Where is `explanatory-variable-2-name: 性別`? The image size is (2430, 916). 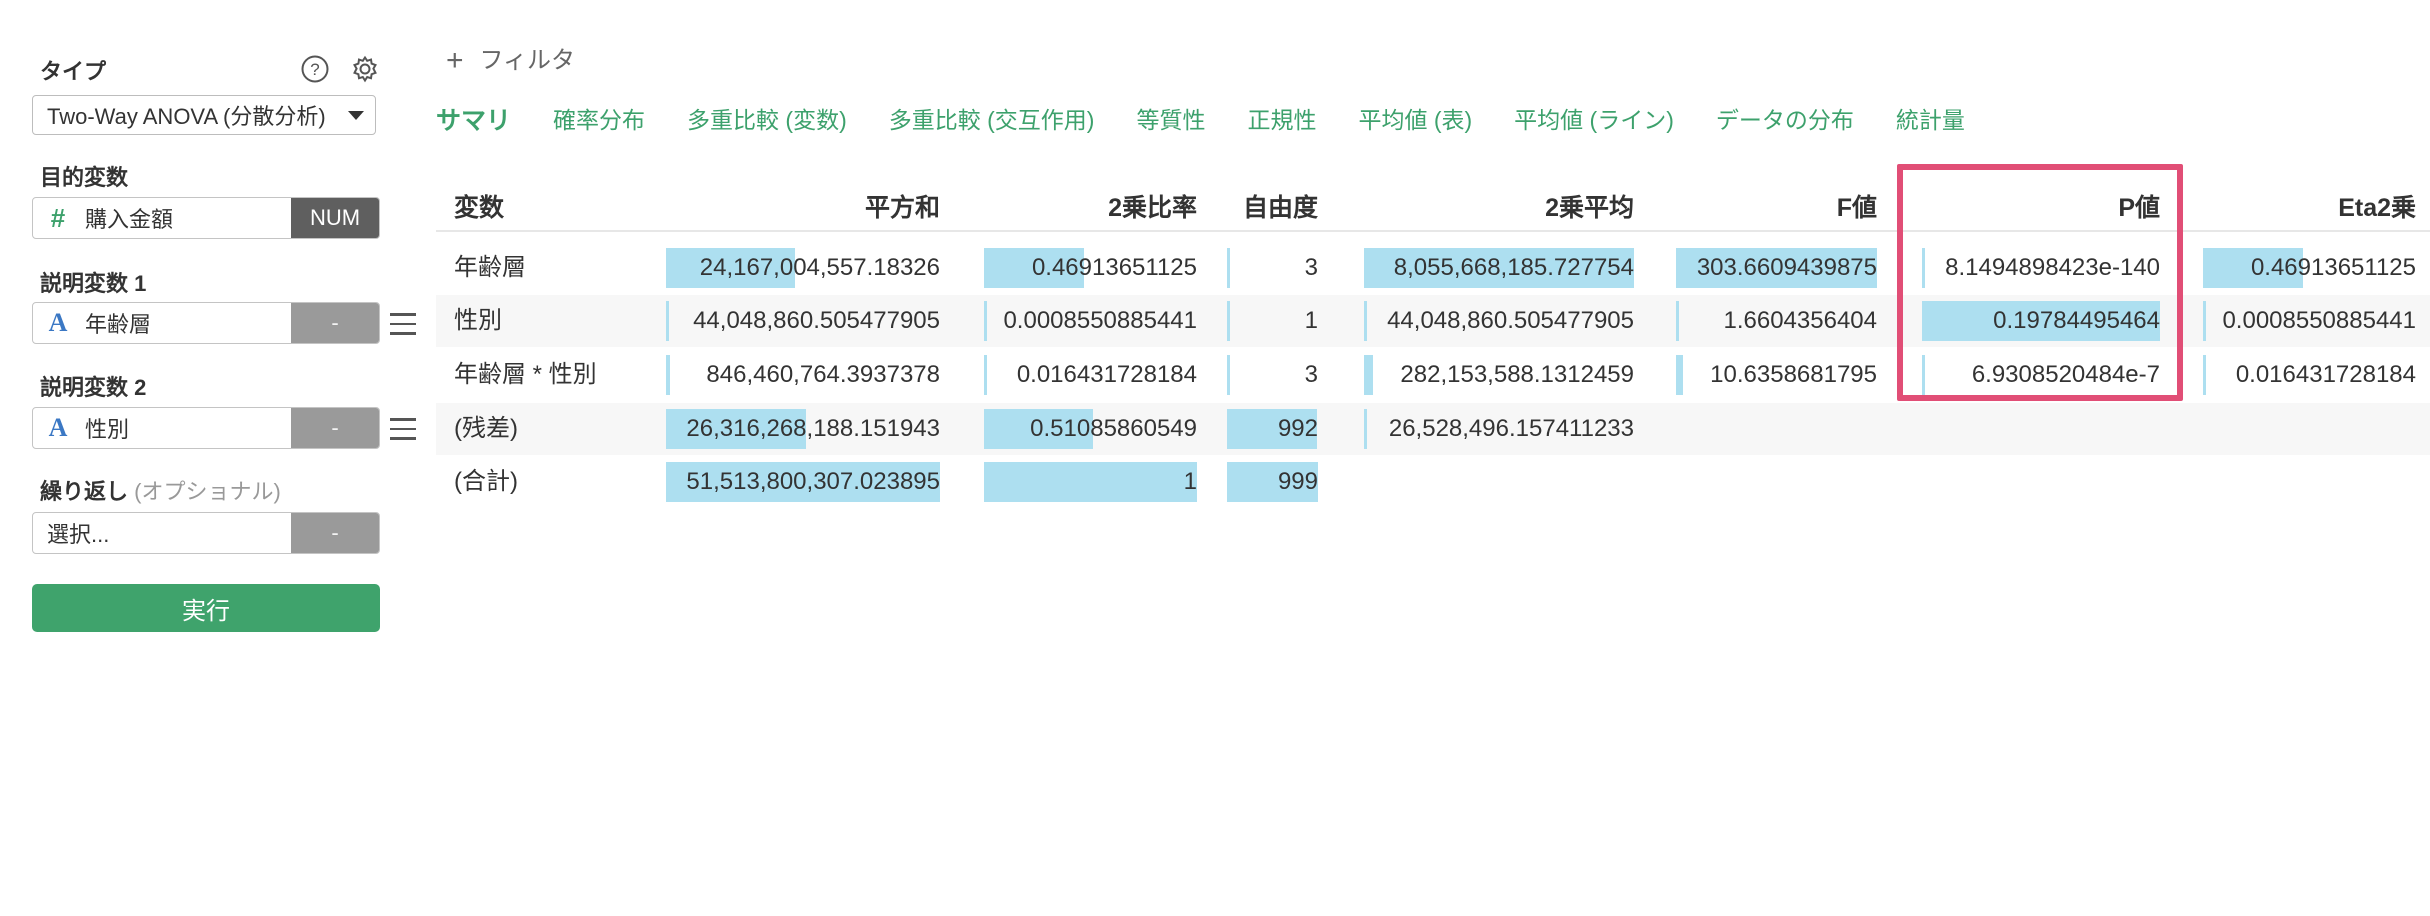
explanatory-variable-2-name: 性別 is located at coordinates (107, 429).